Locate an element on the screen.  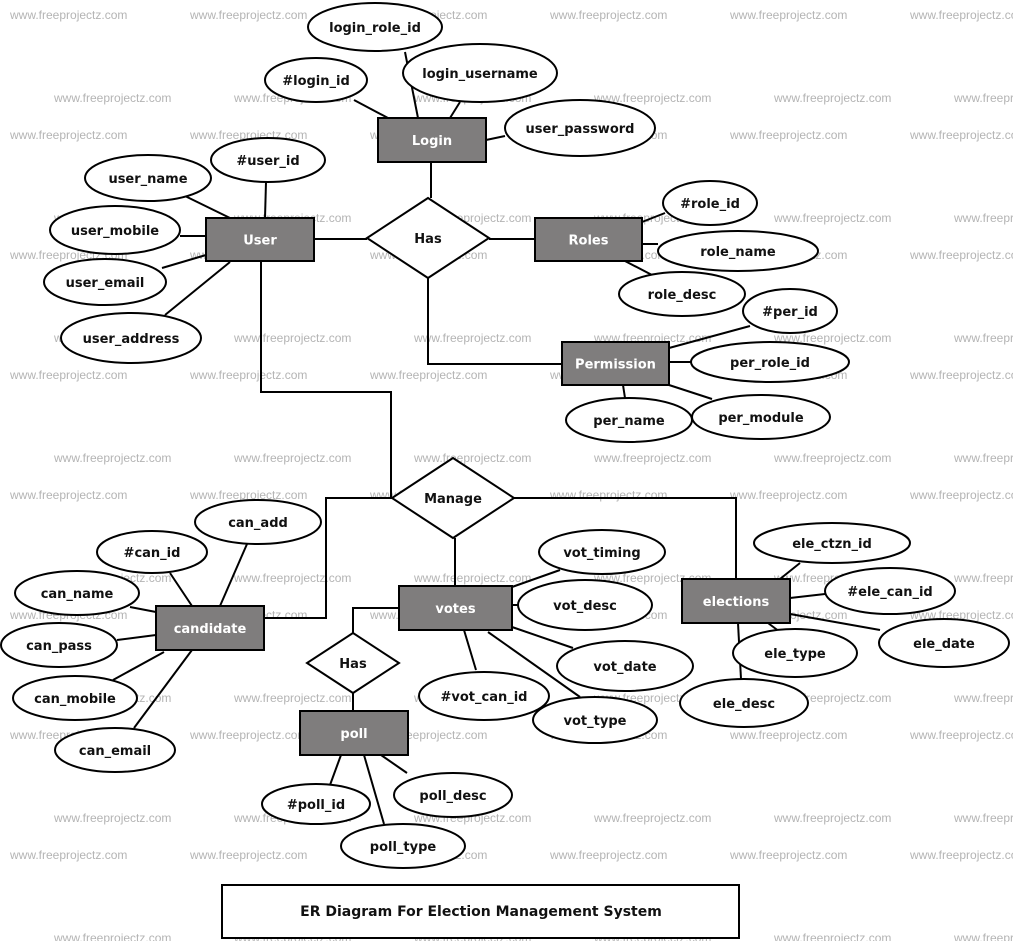
attribute-per-name: per_name is located at coordinates (629, 420).